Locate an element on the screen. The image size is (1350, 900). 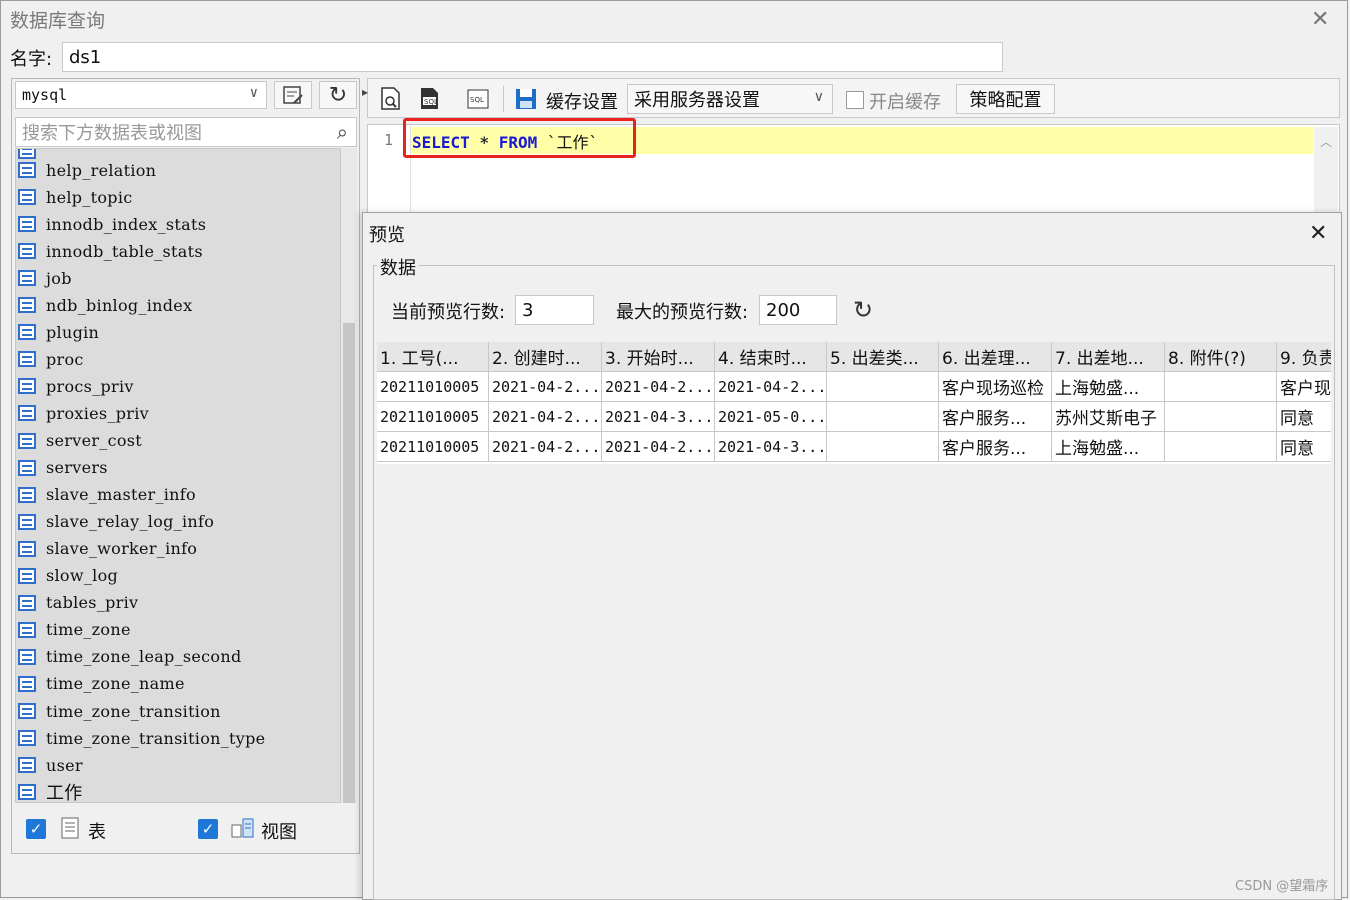
preview-close-icon: ✕ is located at coordinates (1318, 234).